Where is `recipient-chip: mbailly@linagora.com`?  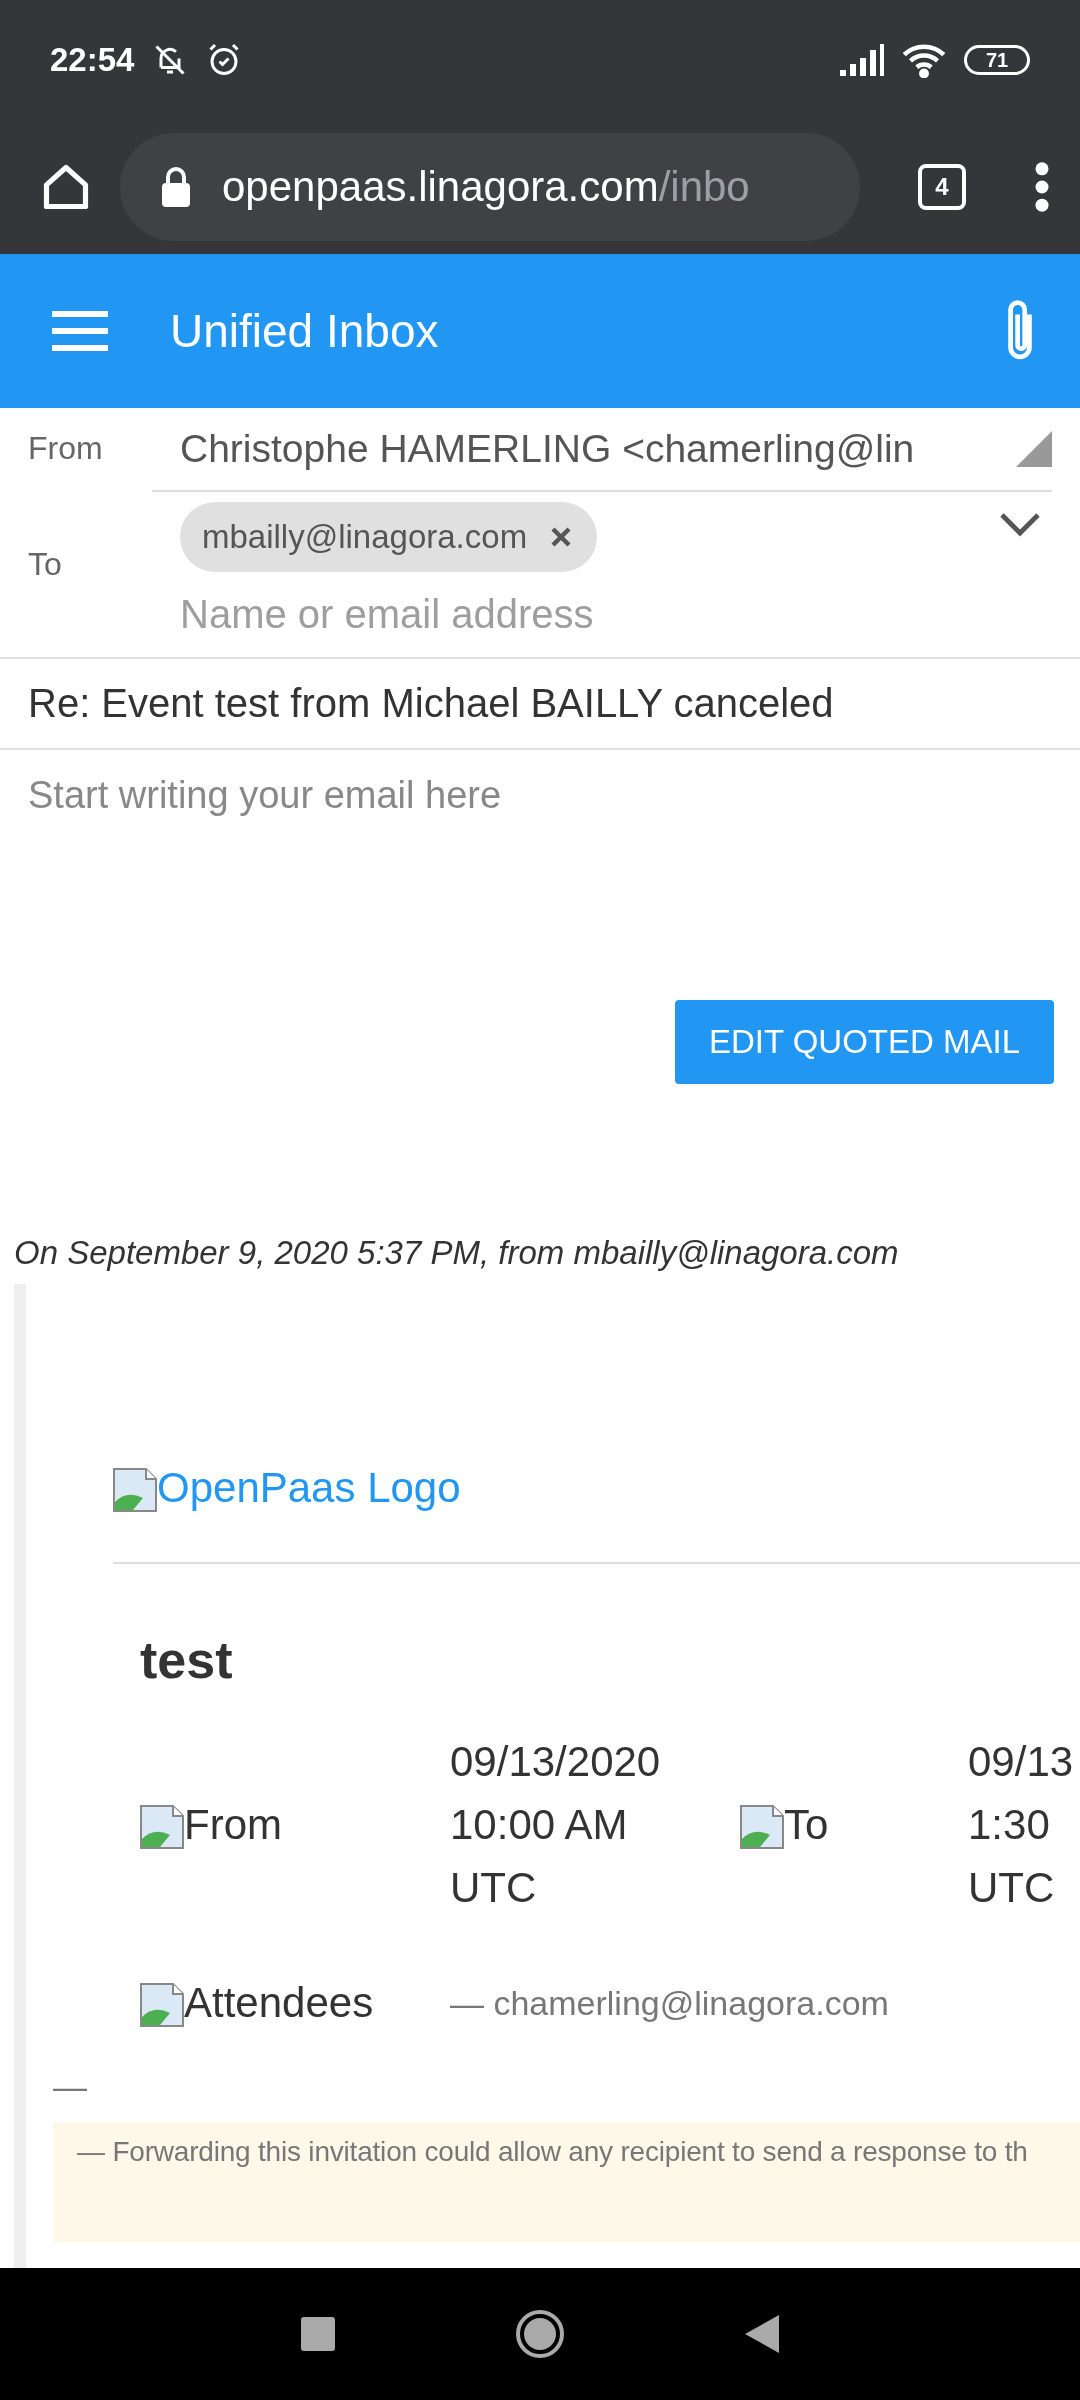
recipient-chip: mbailly@linagora.com is located at coordinates (389, 537).